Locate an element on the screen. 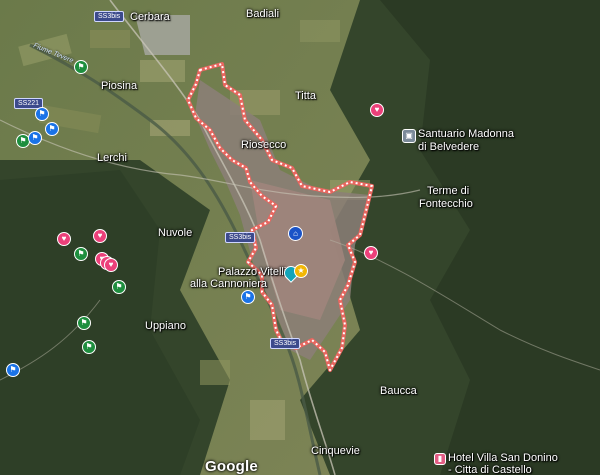 The width and height of the screenshot is (600, 475). place-label-baucca: Baucca is located at coordinates (398, 391).